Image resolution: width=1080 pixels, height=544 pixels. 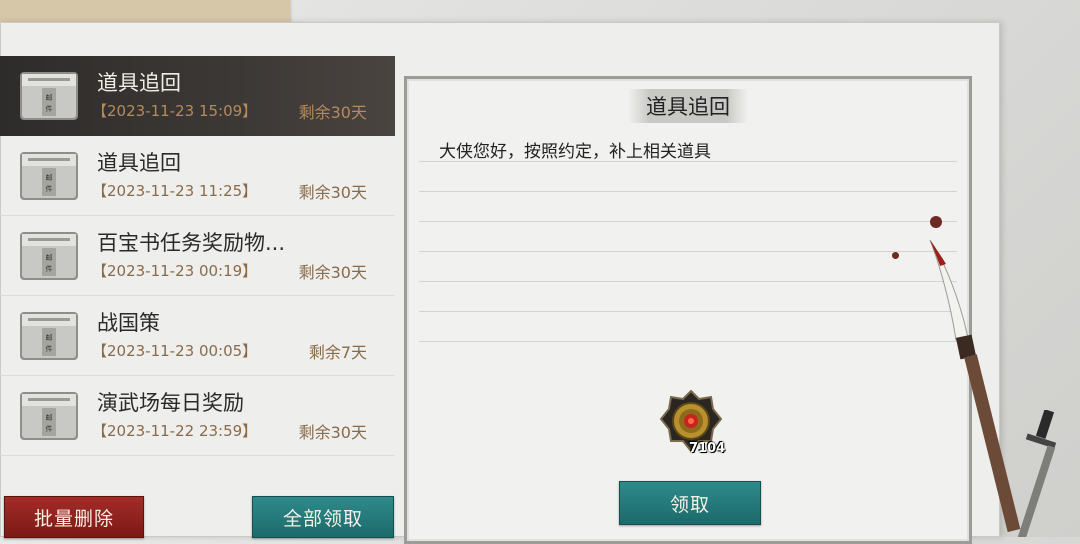 I want to click on batch-delete-button: 批量删除, so click(x=74, y=517).